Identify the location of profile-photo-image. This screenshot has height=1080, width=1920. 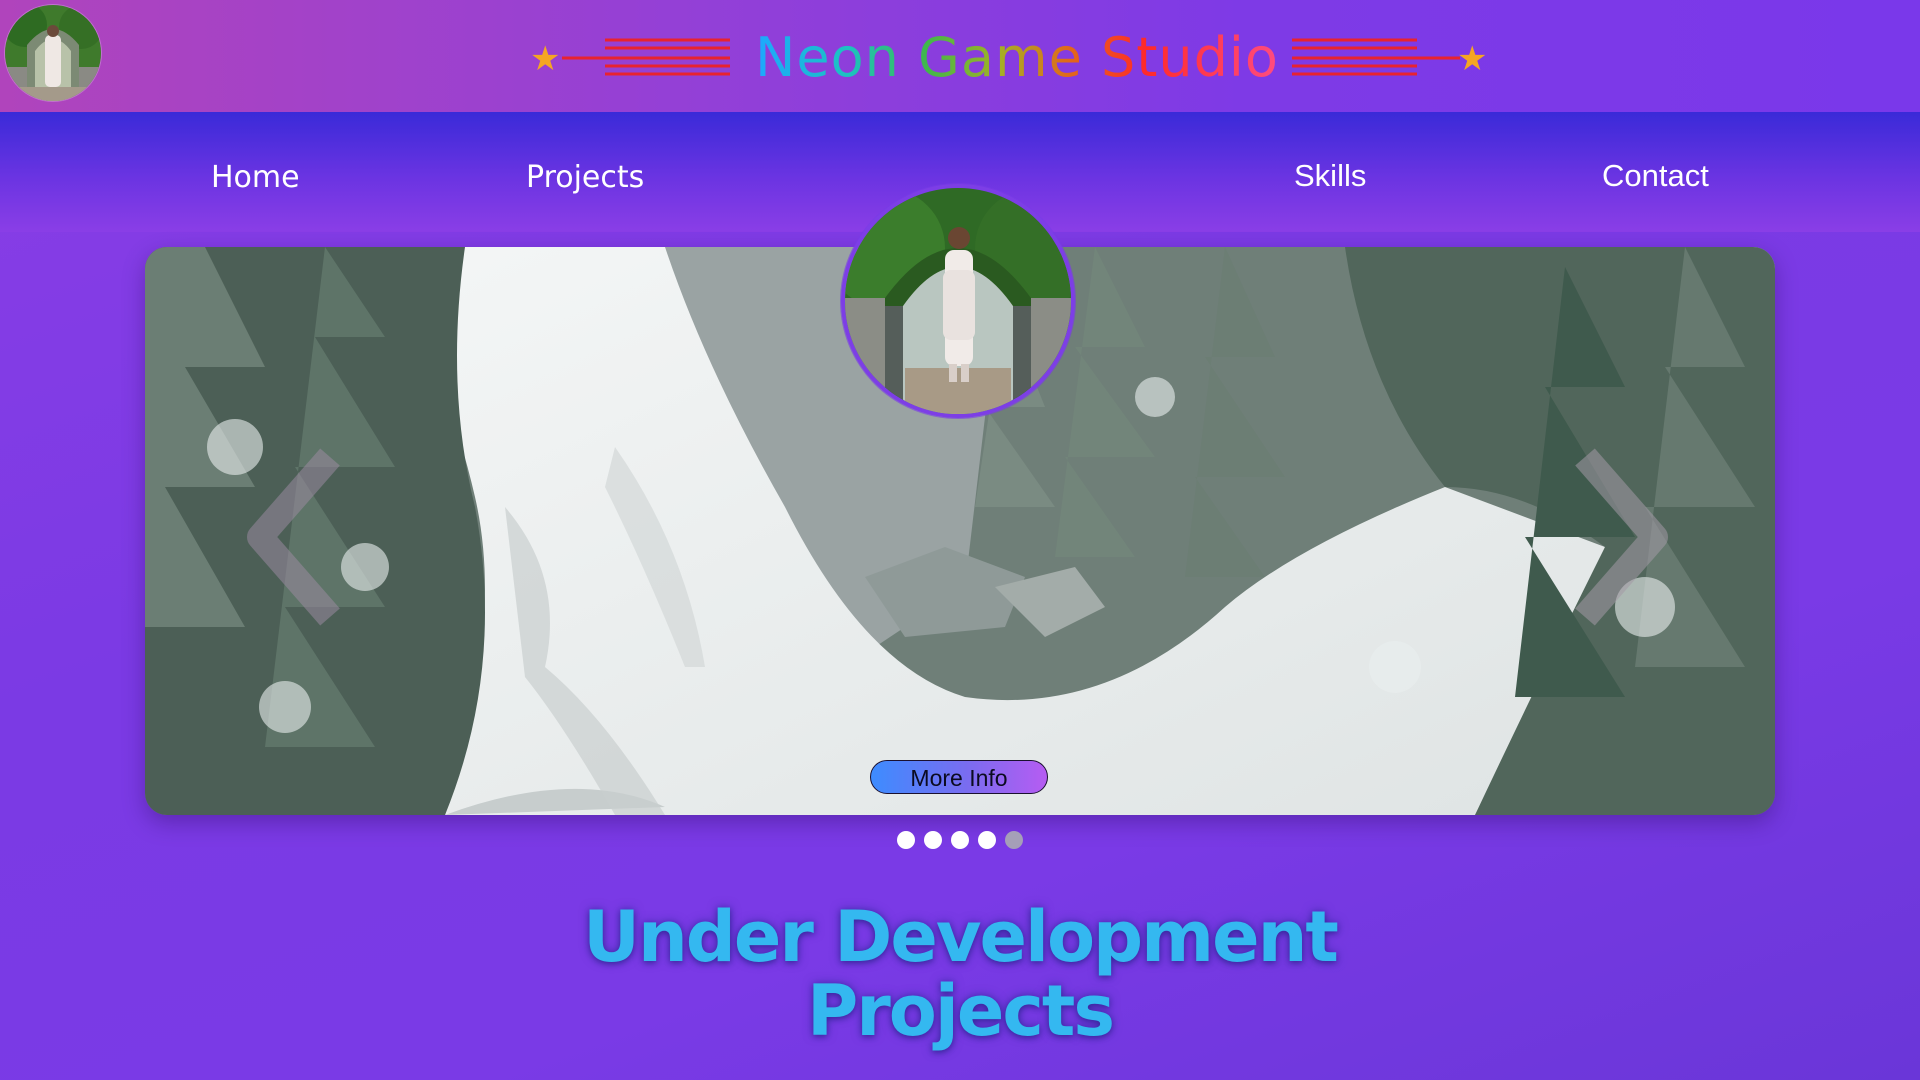
(958, 301).